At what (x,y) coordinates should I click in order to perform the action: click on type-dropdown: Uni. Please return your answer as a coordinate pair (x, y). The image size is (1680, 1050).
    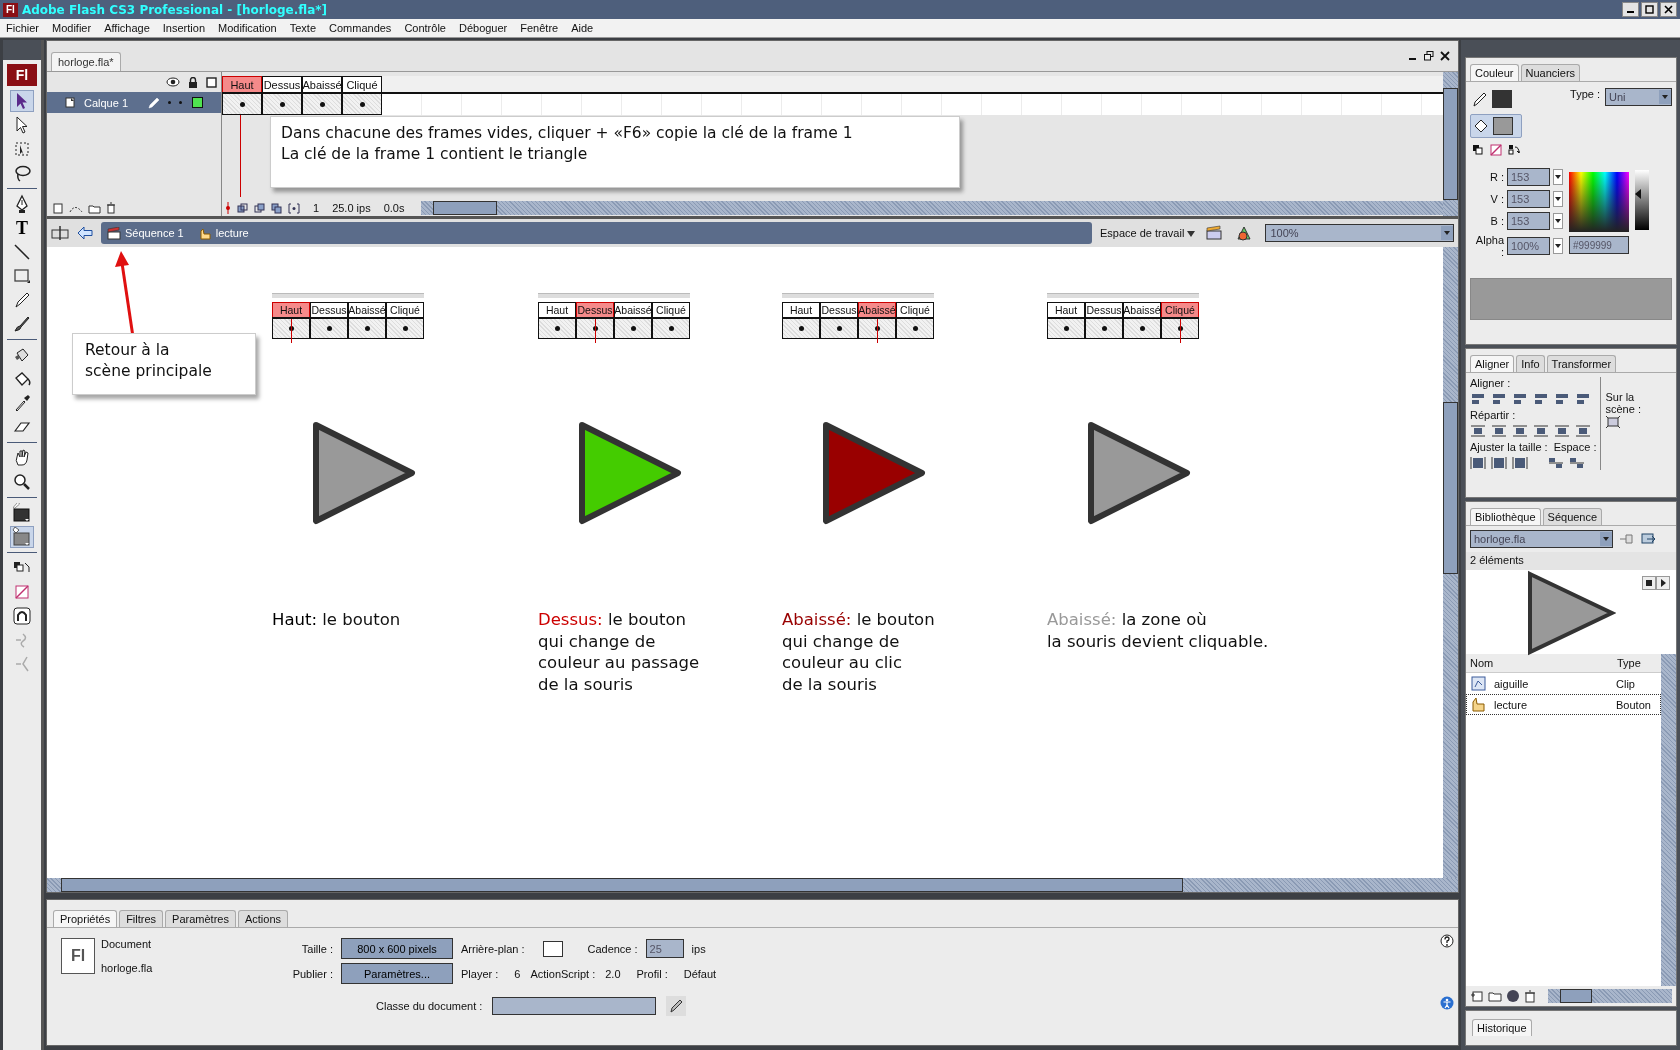
    Looking at the image, I should click on (1638, 97).